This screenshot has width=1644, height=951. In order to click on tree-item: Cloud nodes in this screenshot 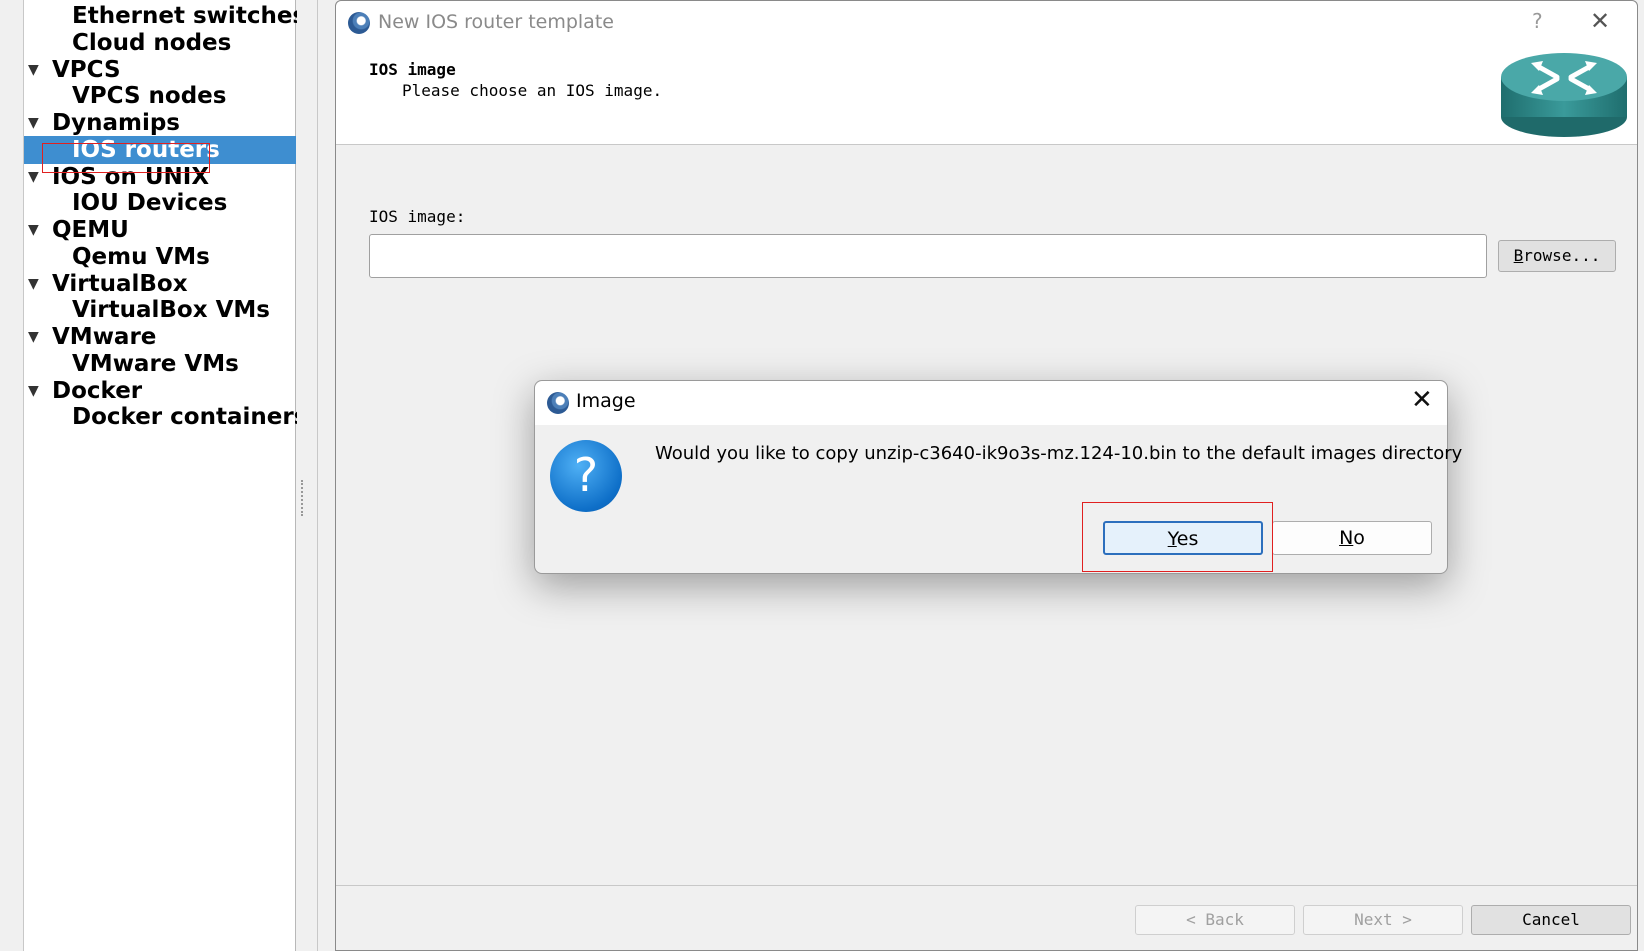, I will do `click(160, 43)`.